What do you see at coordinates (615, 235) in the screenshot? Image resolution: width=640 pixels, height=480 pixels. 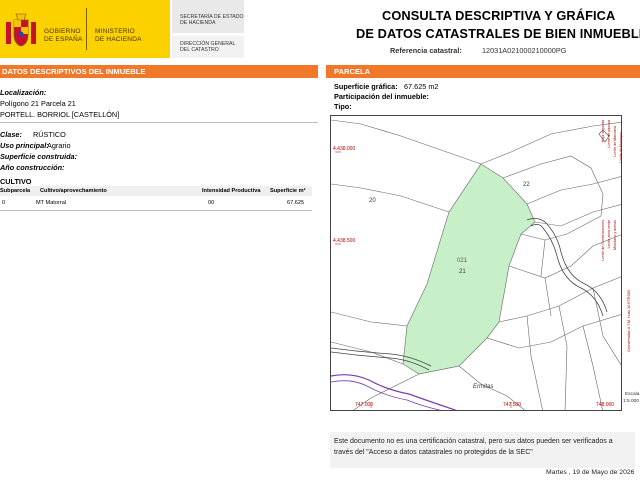 I see `legend-item: Mobiliario y aceras` at bounding box center [615, 235].